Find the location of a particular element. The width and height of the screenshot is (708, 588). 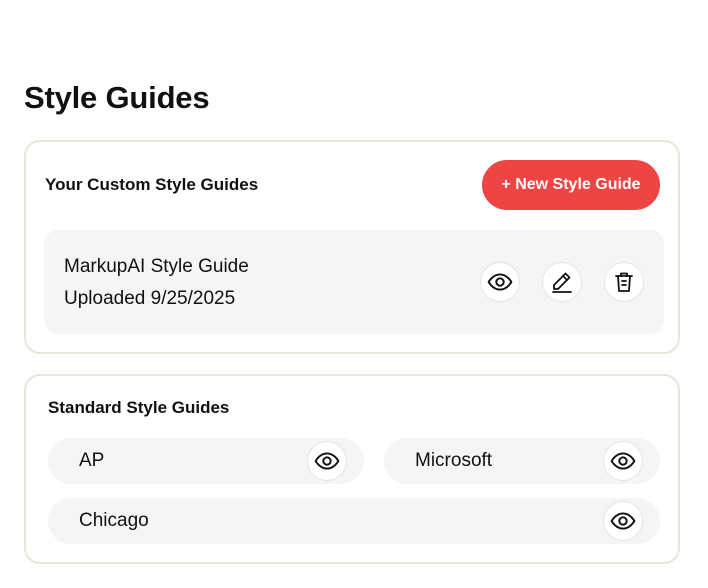

view-ap-button is located at coordinates (327, 461).